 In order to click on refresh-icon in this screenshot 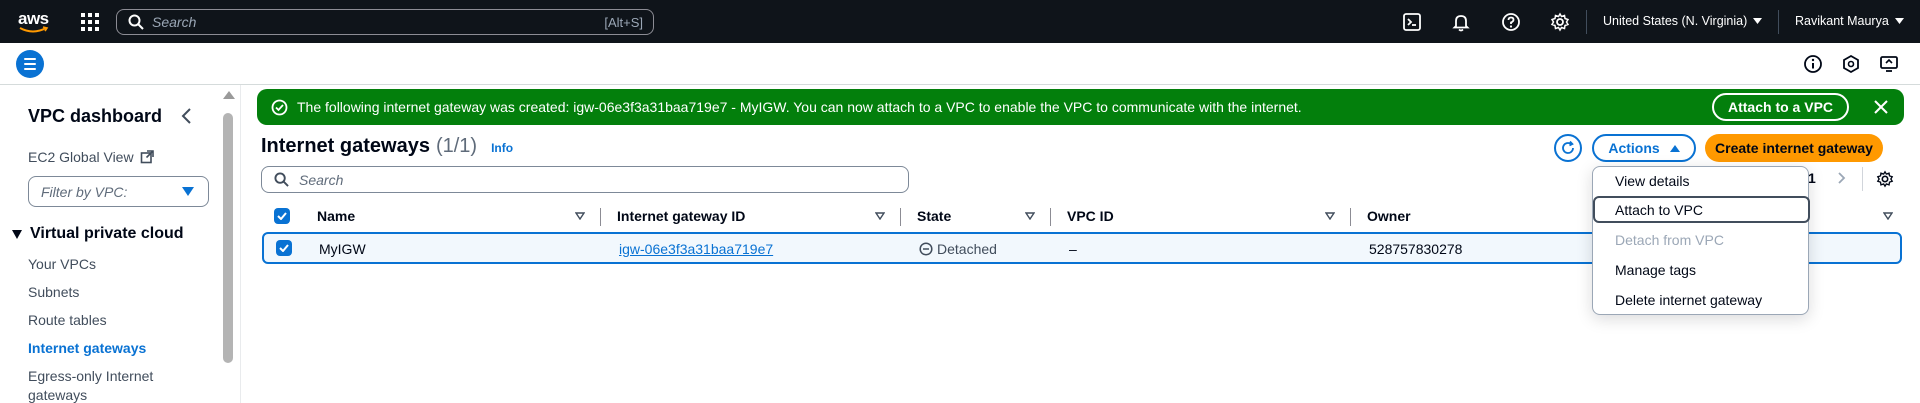, I will do `click(1568, 147)`.